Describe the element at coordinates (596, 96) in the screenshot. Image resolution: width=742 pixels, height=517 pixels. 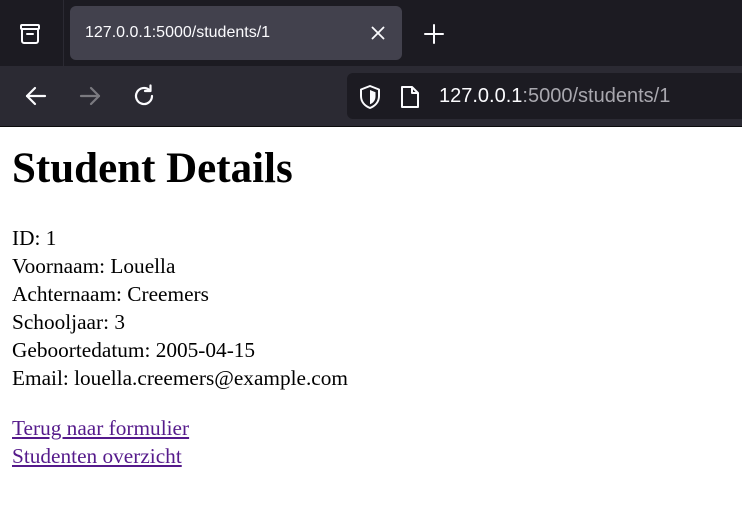
I see `url-path: :5000/students/1` at that location.